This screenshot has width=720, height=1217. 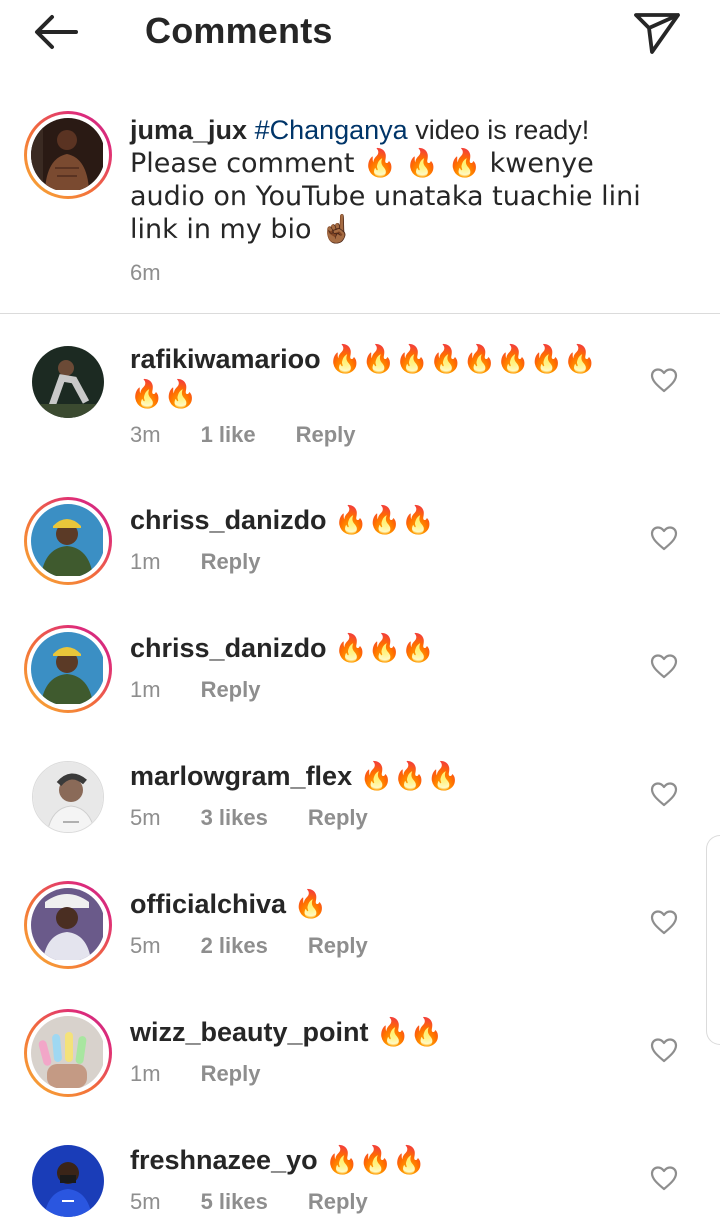 What do you see at coordinates (239, 30) in the screenshot?
I see `page-title: Comments` at bounding box center [239, 30].